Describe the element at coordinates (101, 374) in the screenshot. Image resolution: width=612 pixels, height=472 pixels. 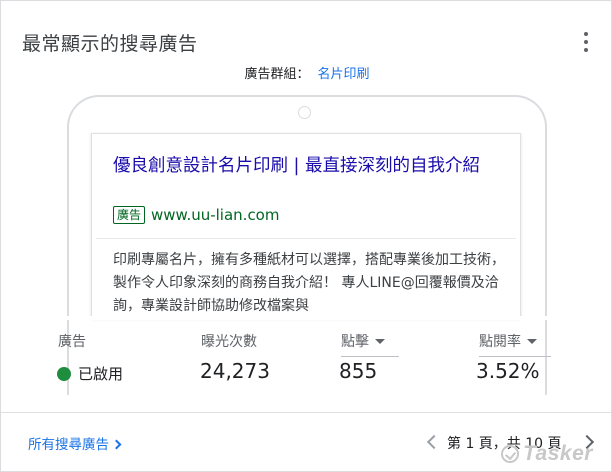
I see `status-label: 已啟用` at that location.